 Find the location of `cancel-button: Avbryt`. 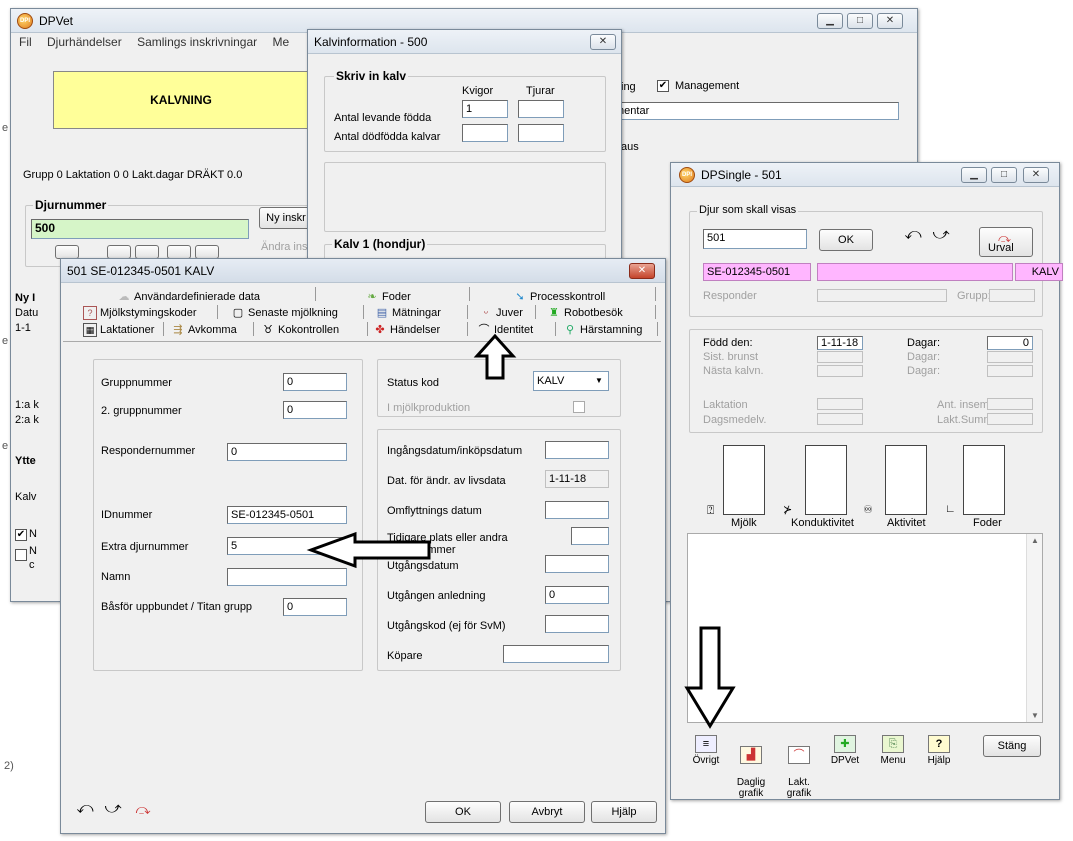

cancel-button: Avbryt is located at coordinates (547, 812).